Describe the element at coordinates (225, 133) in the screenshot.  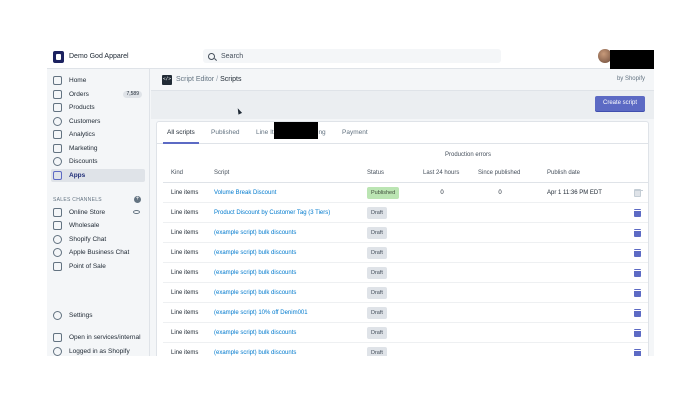
I see `tab-published: Published` at that location.